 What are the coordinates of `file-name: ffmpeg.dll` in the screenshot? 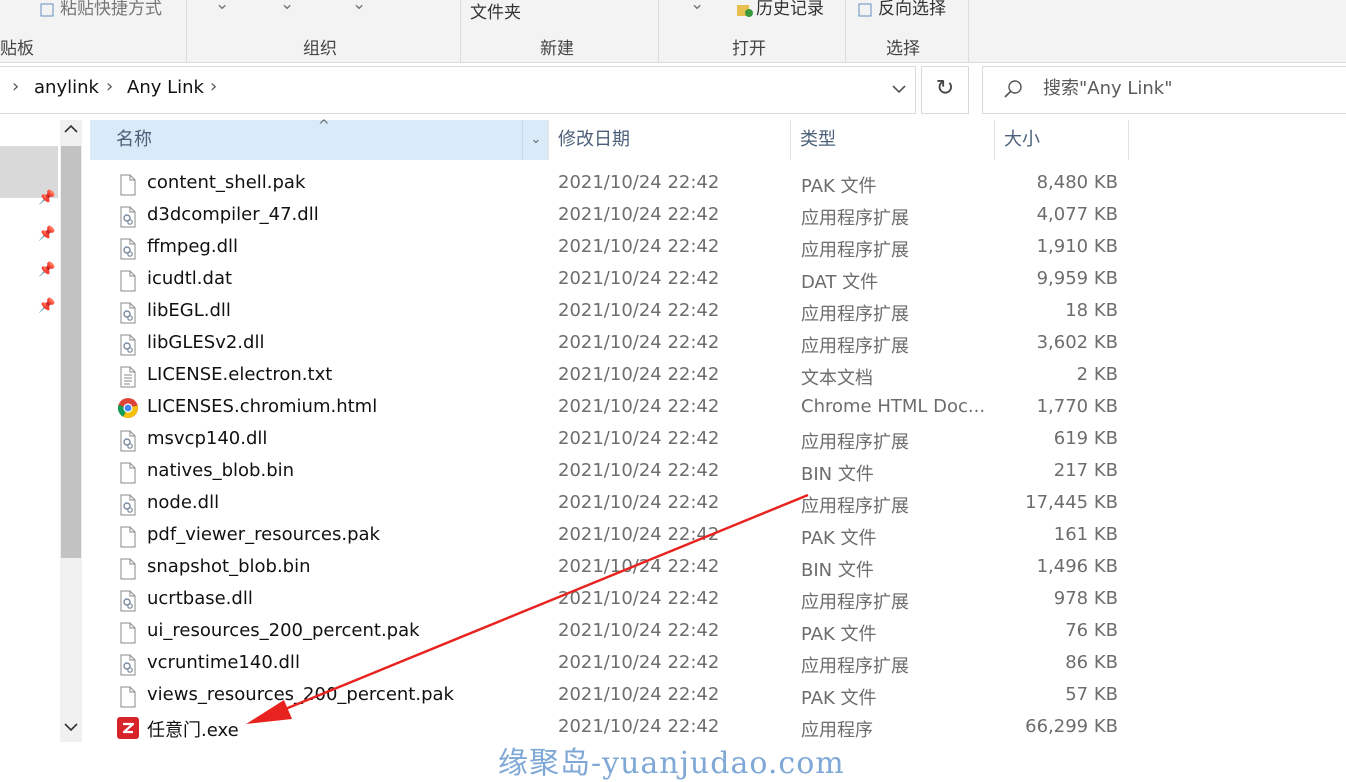 It's located at (193, 246).